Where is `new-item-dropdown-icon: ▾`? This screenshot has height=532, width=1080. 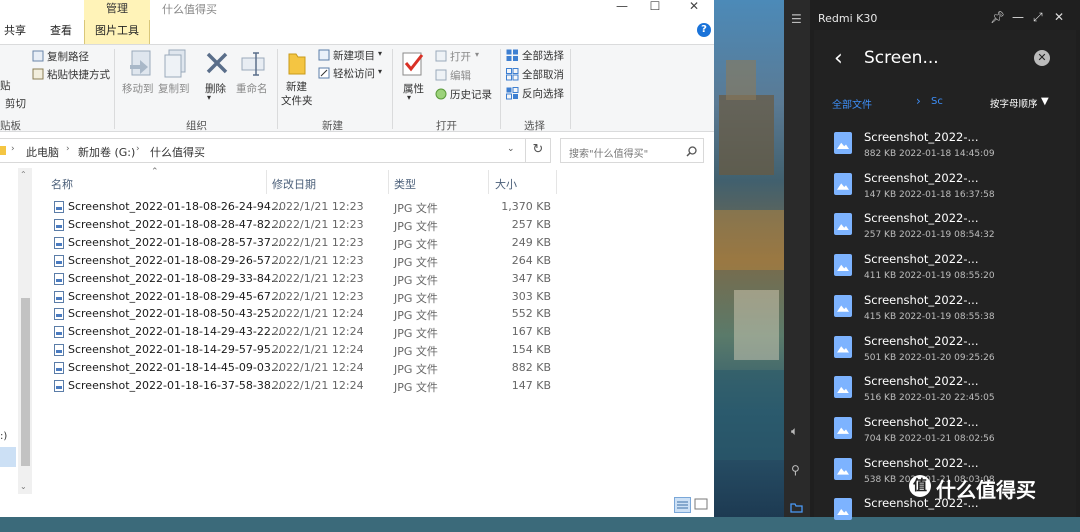 new-item-dropdown-icon: ▾ is located at coordinates (380, 53).